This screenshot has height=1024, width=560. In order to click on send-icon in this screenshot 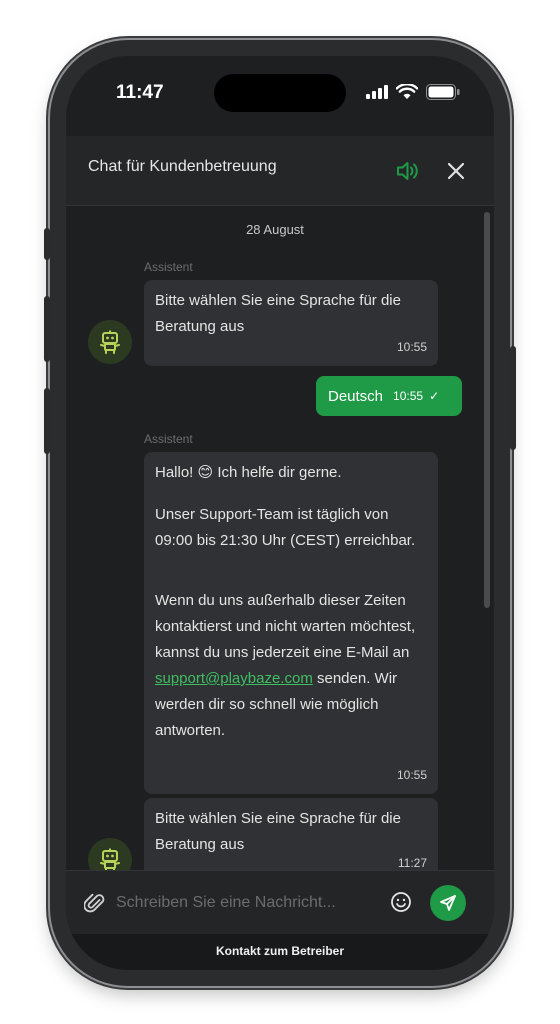, I will do `click(448, 903)`.